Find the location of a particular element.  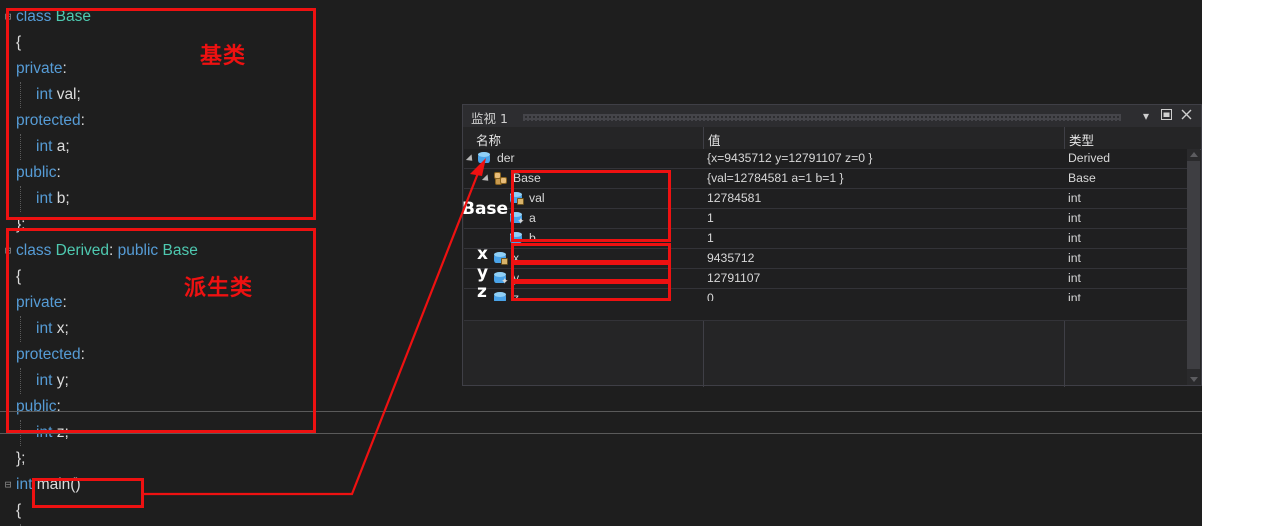

code-line: int b; is located at coordinates (53, 199).